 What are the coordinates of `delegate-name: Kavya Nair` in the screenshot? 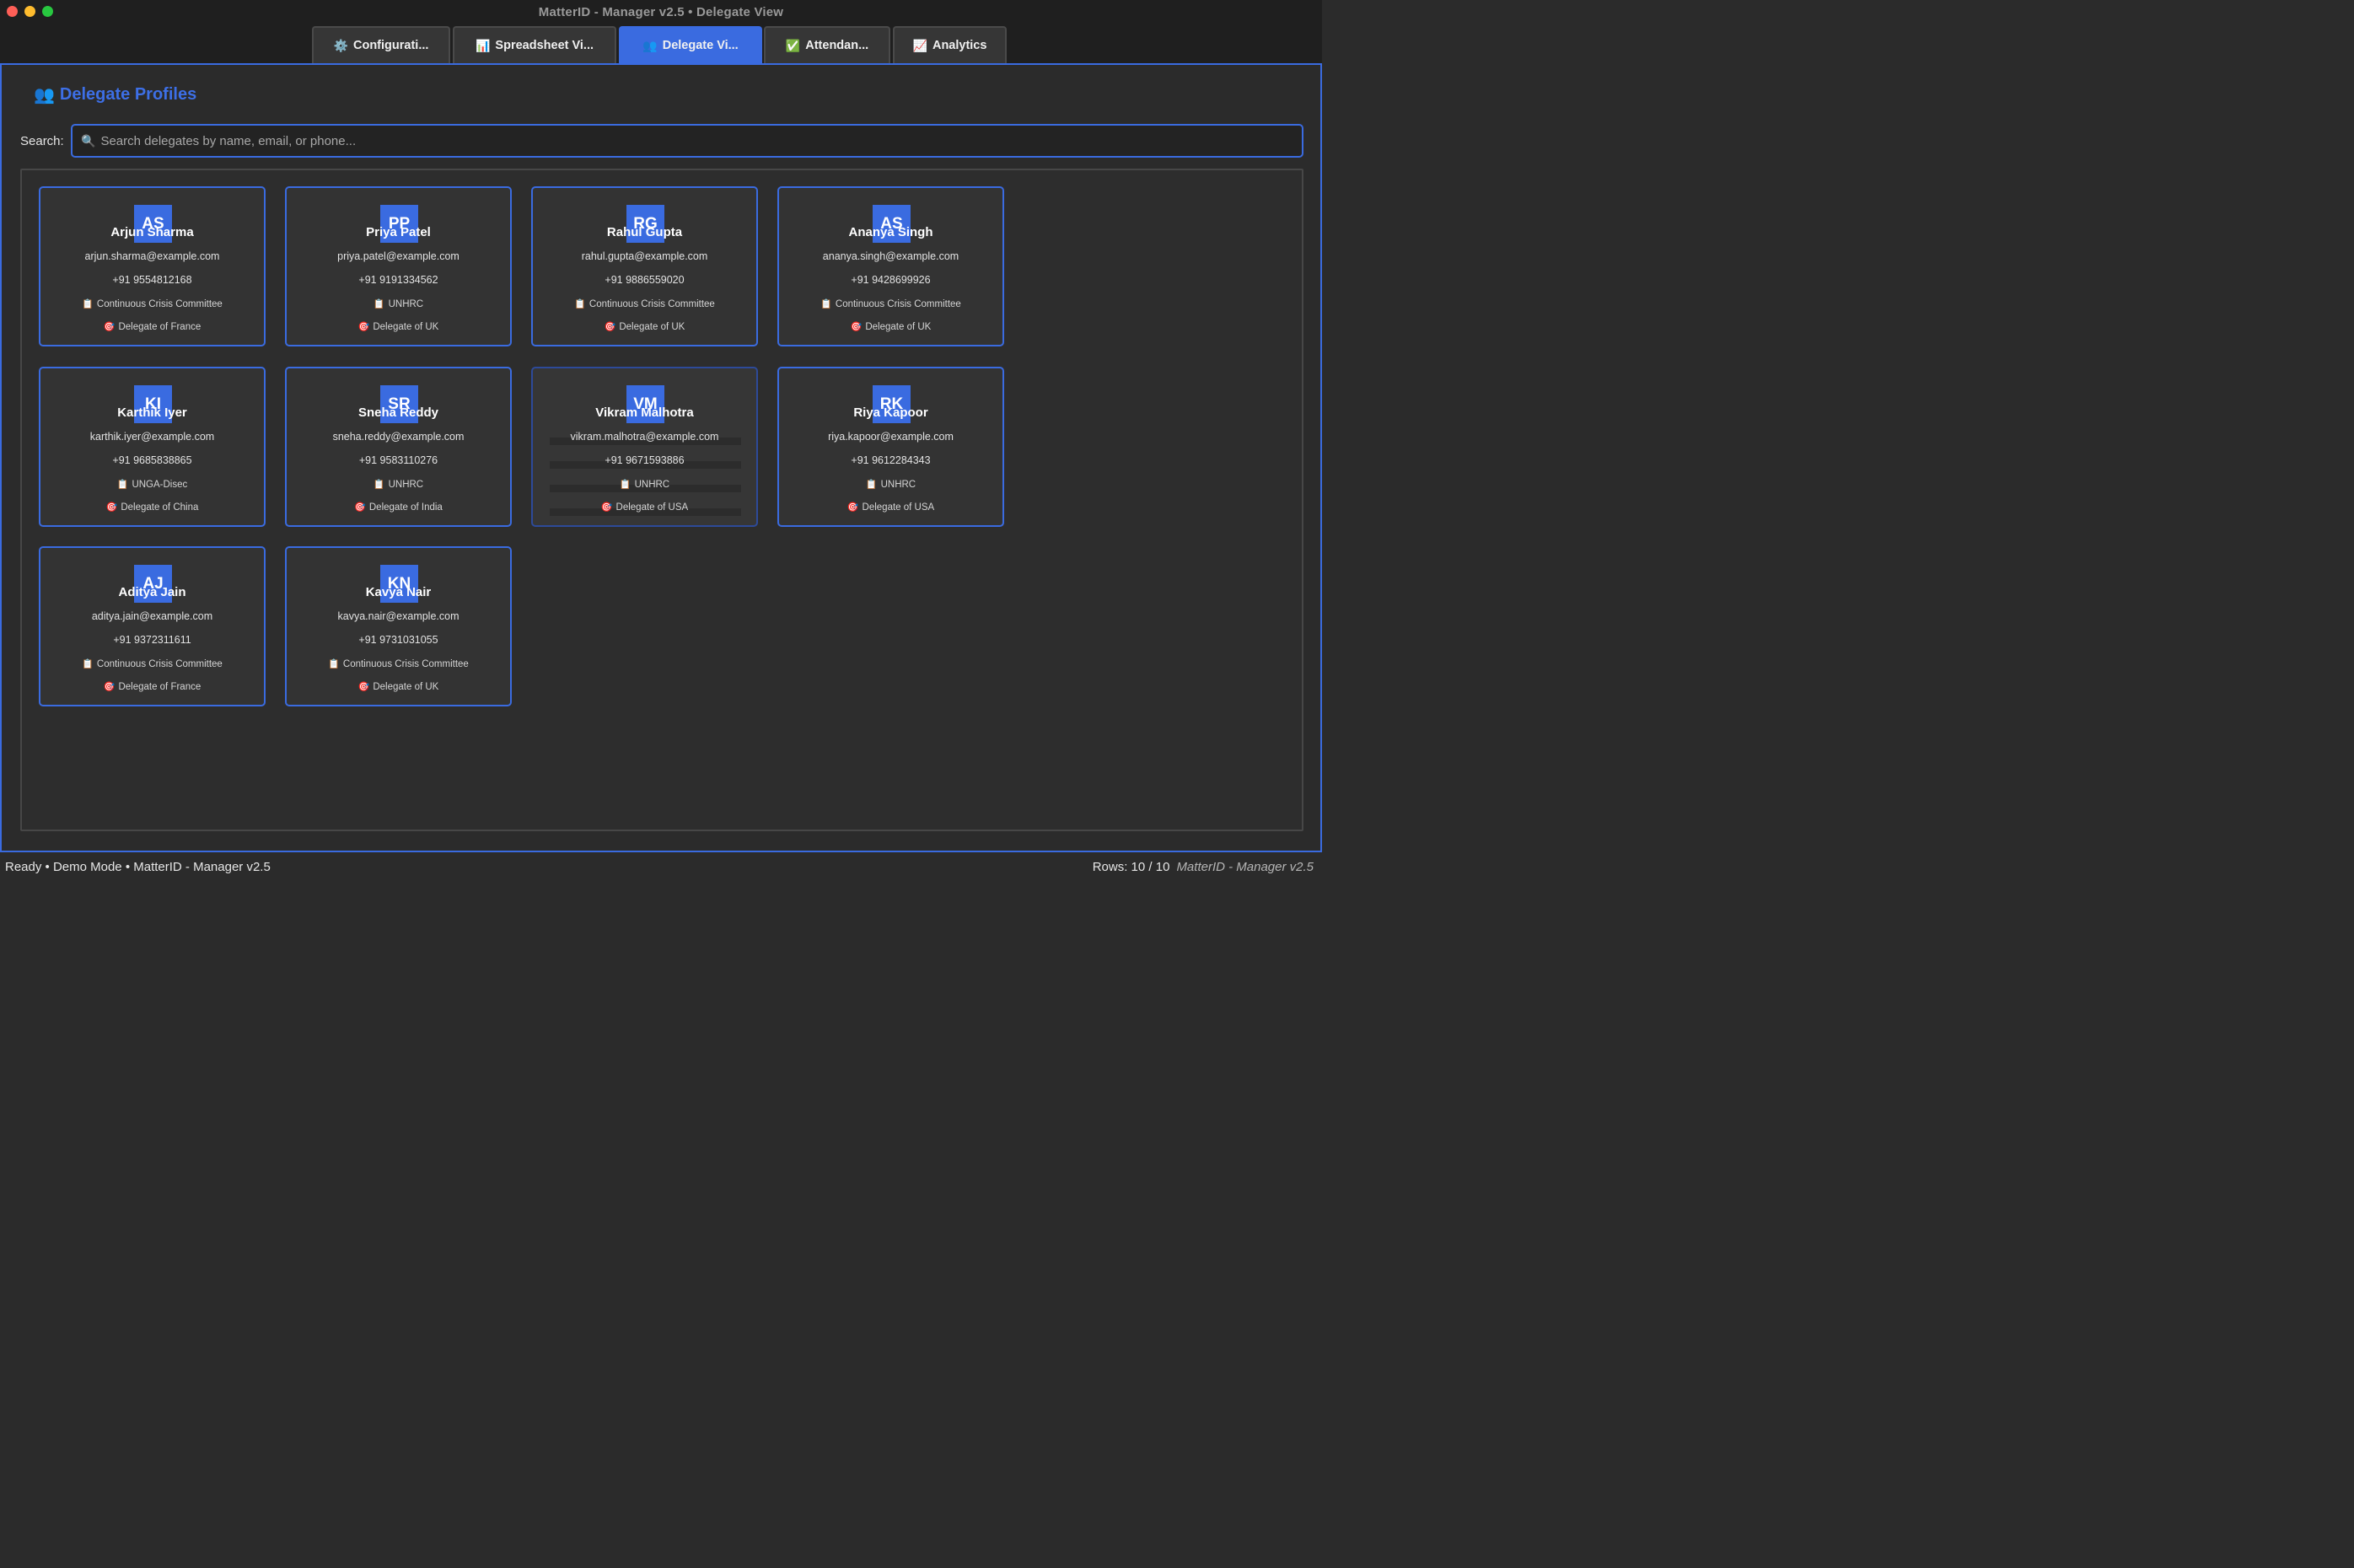 It's located at (398, 592).